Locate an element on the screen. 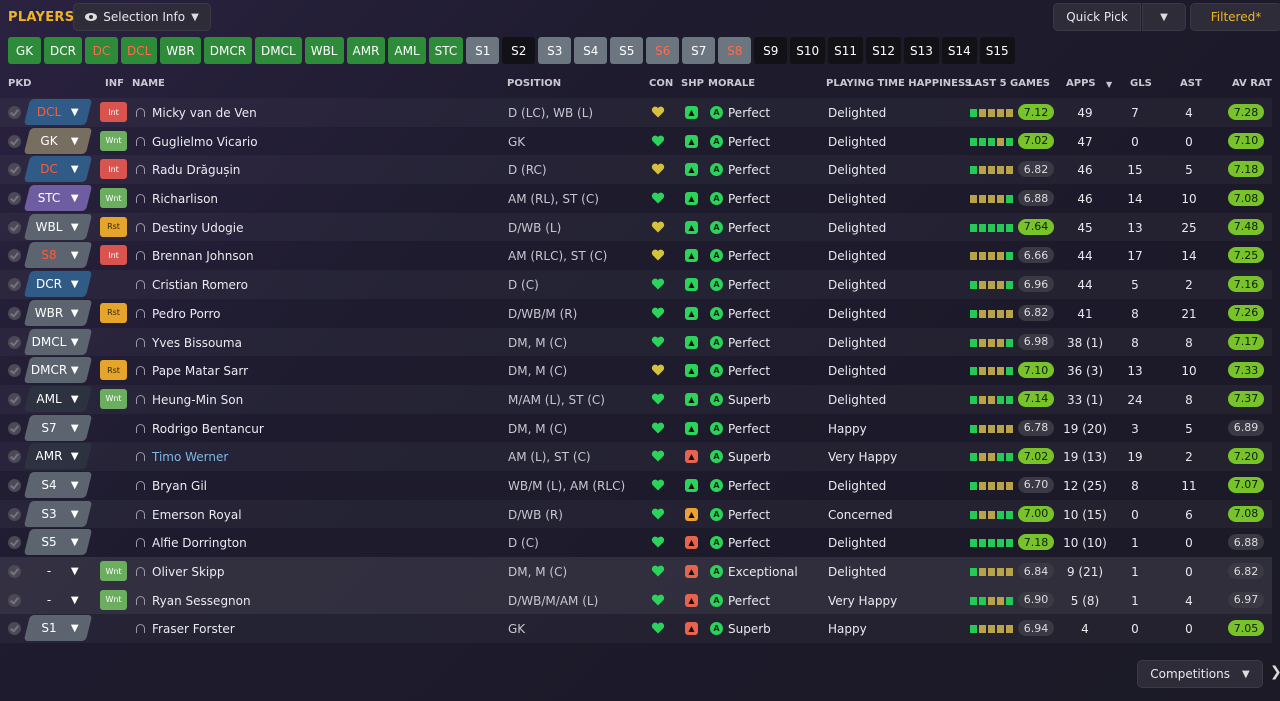 The width and height of the screenshot is (1280, 701). position-chip-s15: S15 is located at coordinates (997, 50).